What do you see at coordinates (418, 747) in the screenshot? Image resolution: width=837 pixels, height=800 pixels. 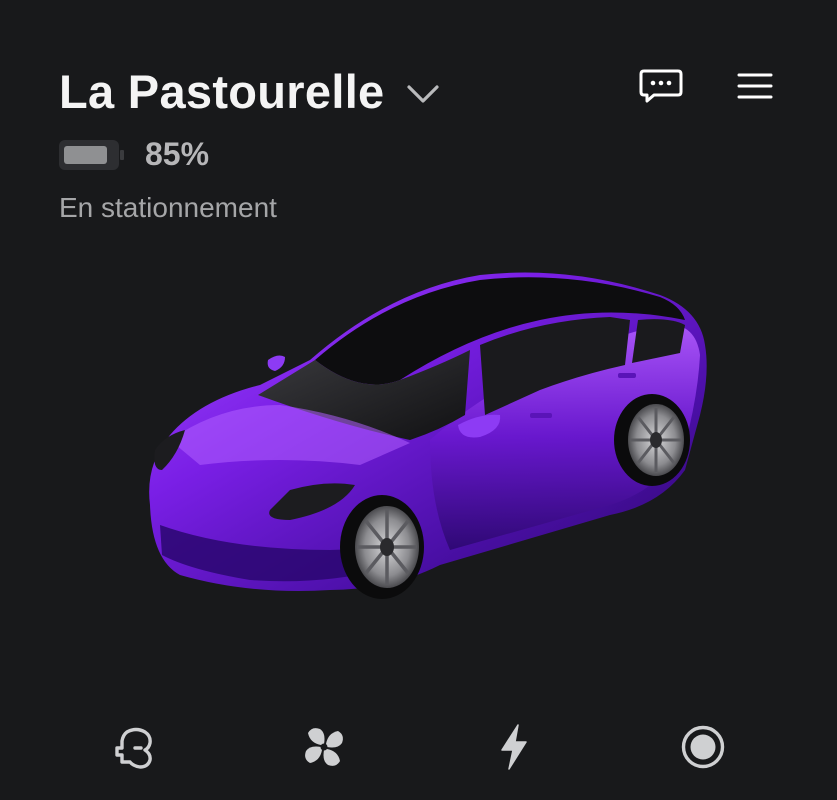 I see `bottom-navigation` at bounding box center [418, 747].